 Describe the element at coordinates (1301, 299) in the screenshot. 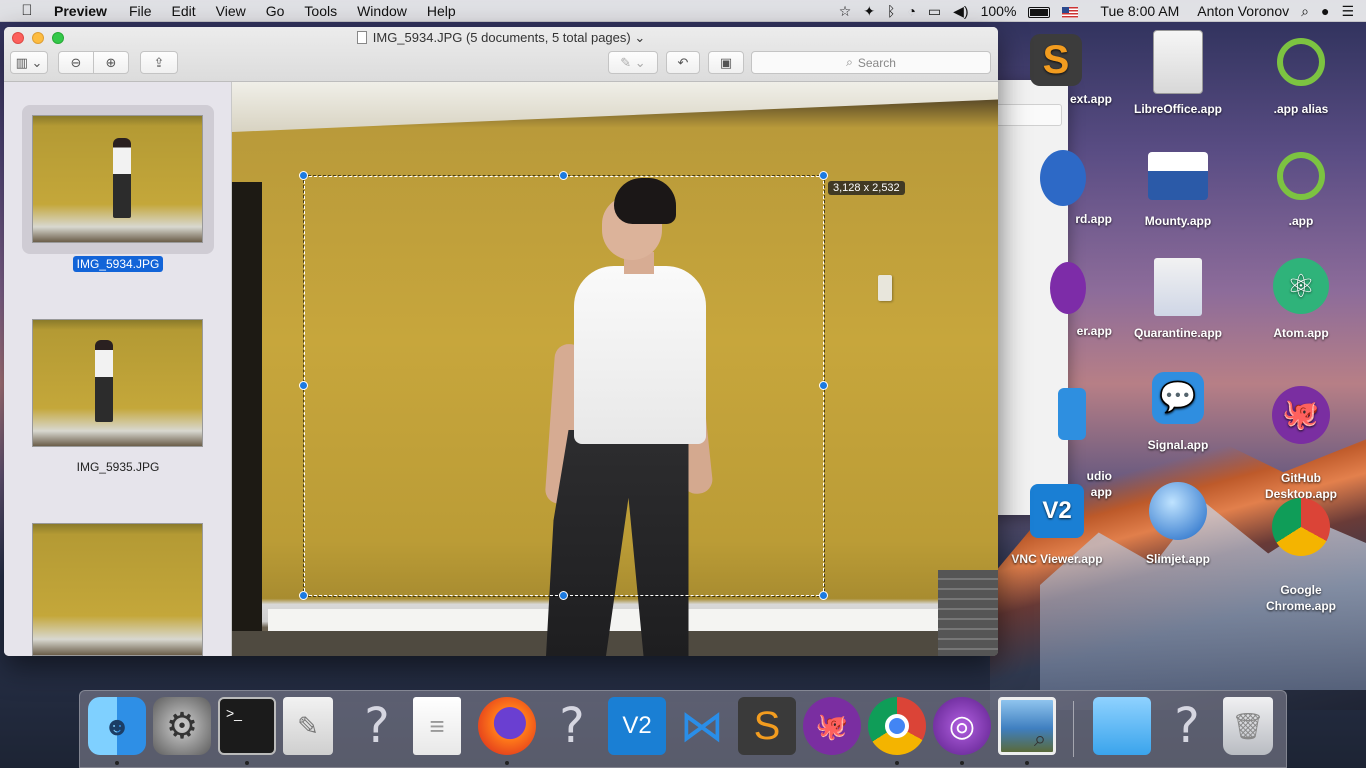

I see `desktop-icon-atom: ⚛ Atom.app` at that location.